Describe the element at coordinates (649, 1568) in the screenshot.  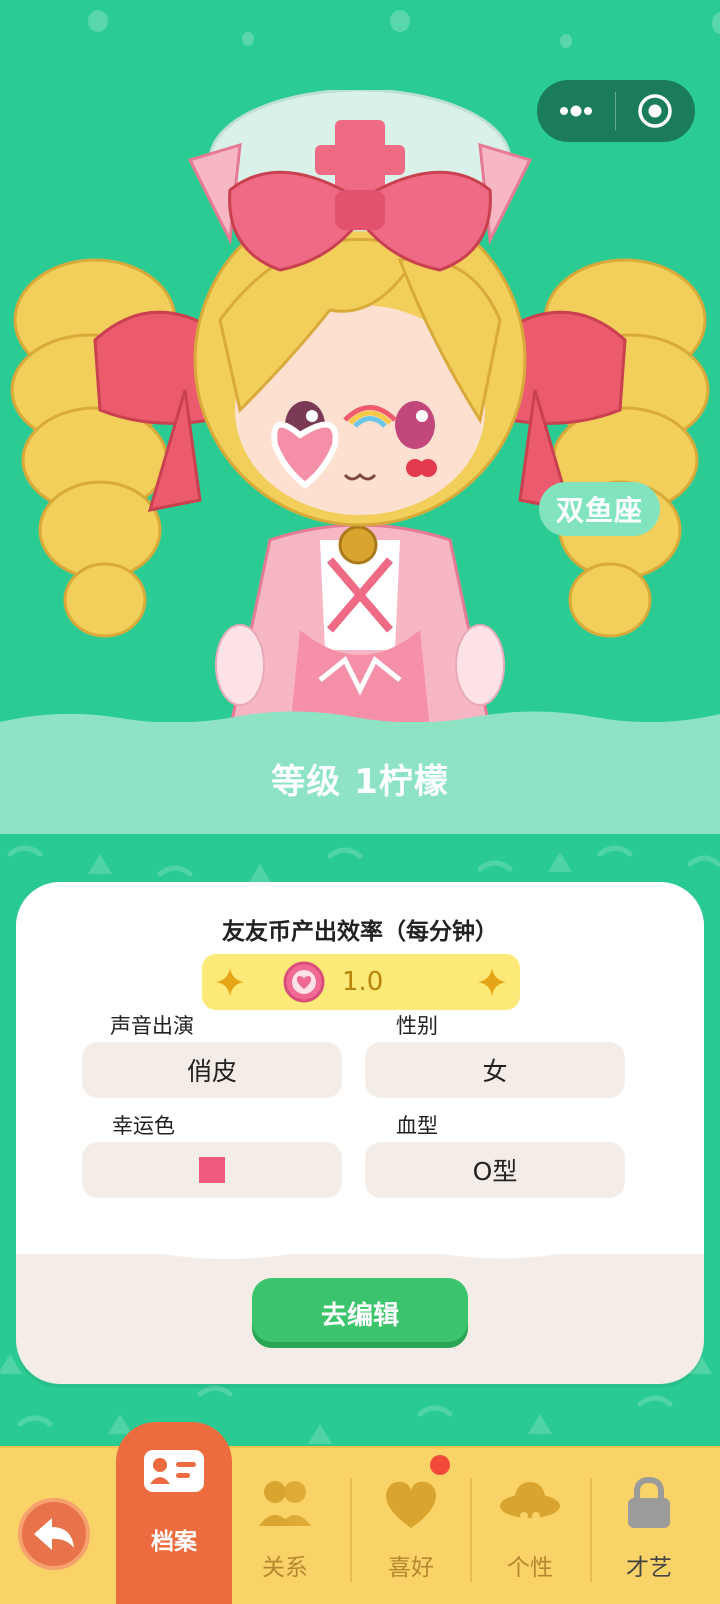
I see `tab-talent-label: 才艺` at that location.